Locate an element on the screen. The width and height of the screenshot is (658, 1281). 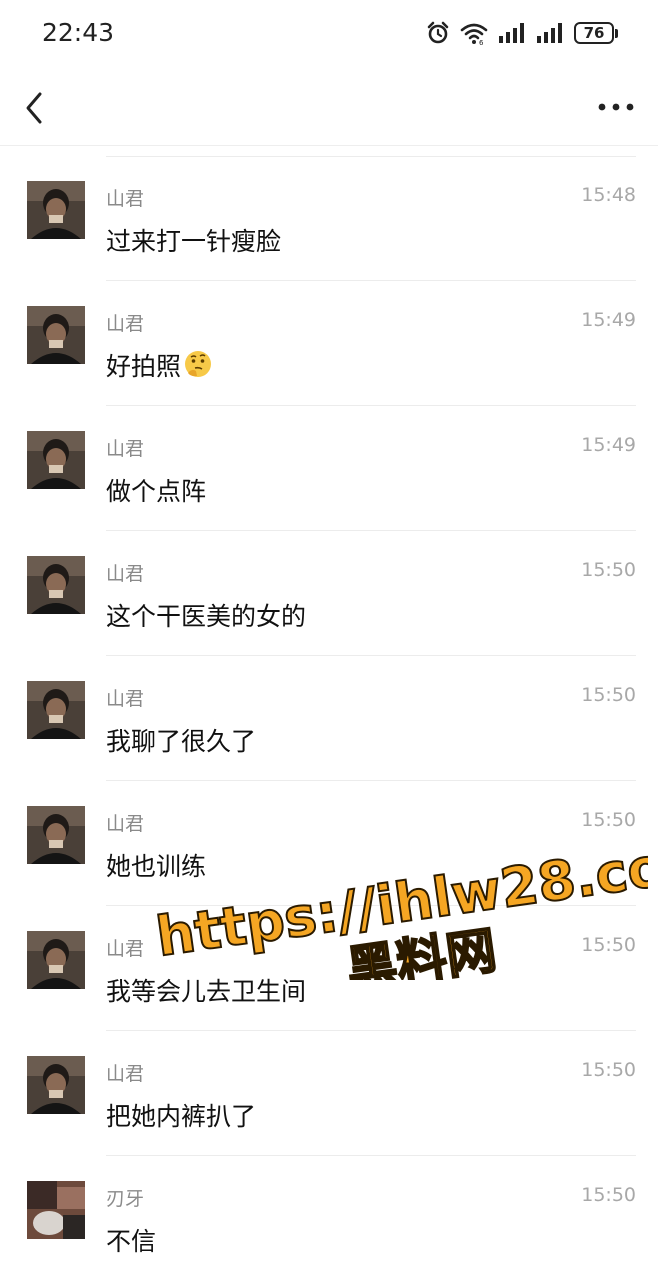
nav-bar is located at coordinates (329, 108).